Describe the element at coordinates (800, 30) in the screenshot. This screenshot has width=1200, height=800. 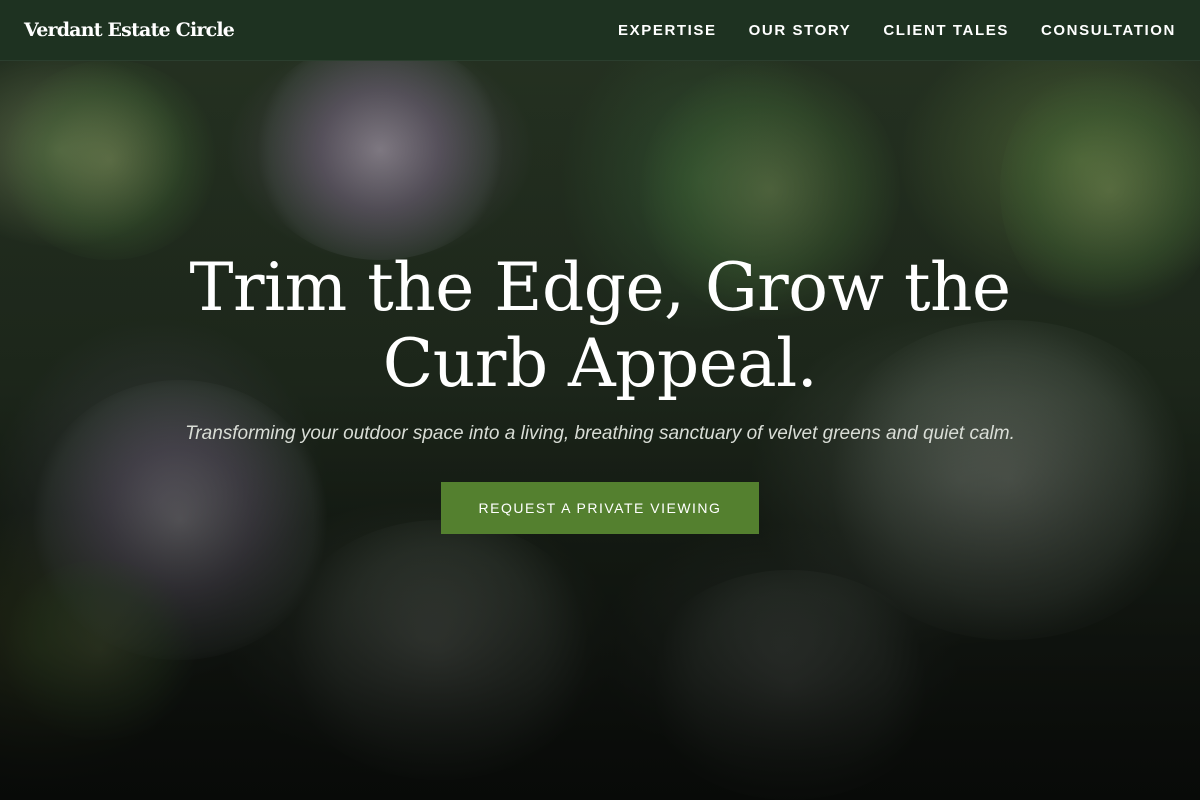
I see `nav-link-our-story: OUR STORY` at that location.